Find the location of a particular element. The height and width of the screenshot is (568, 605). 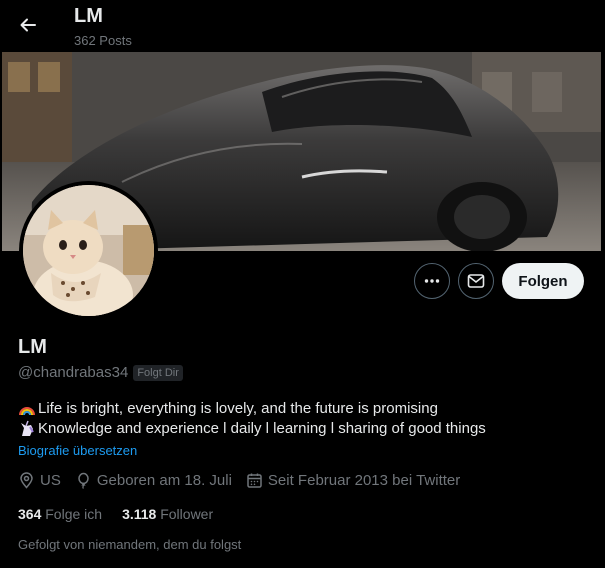

message-button is located at coordinates (476, 281).